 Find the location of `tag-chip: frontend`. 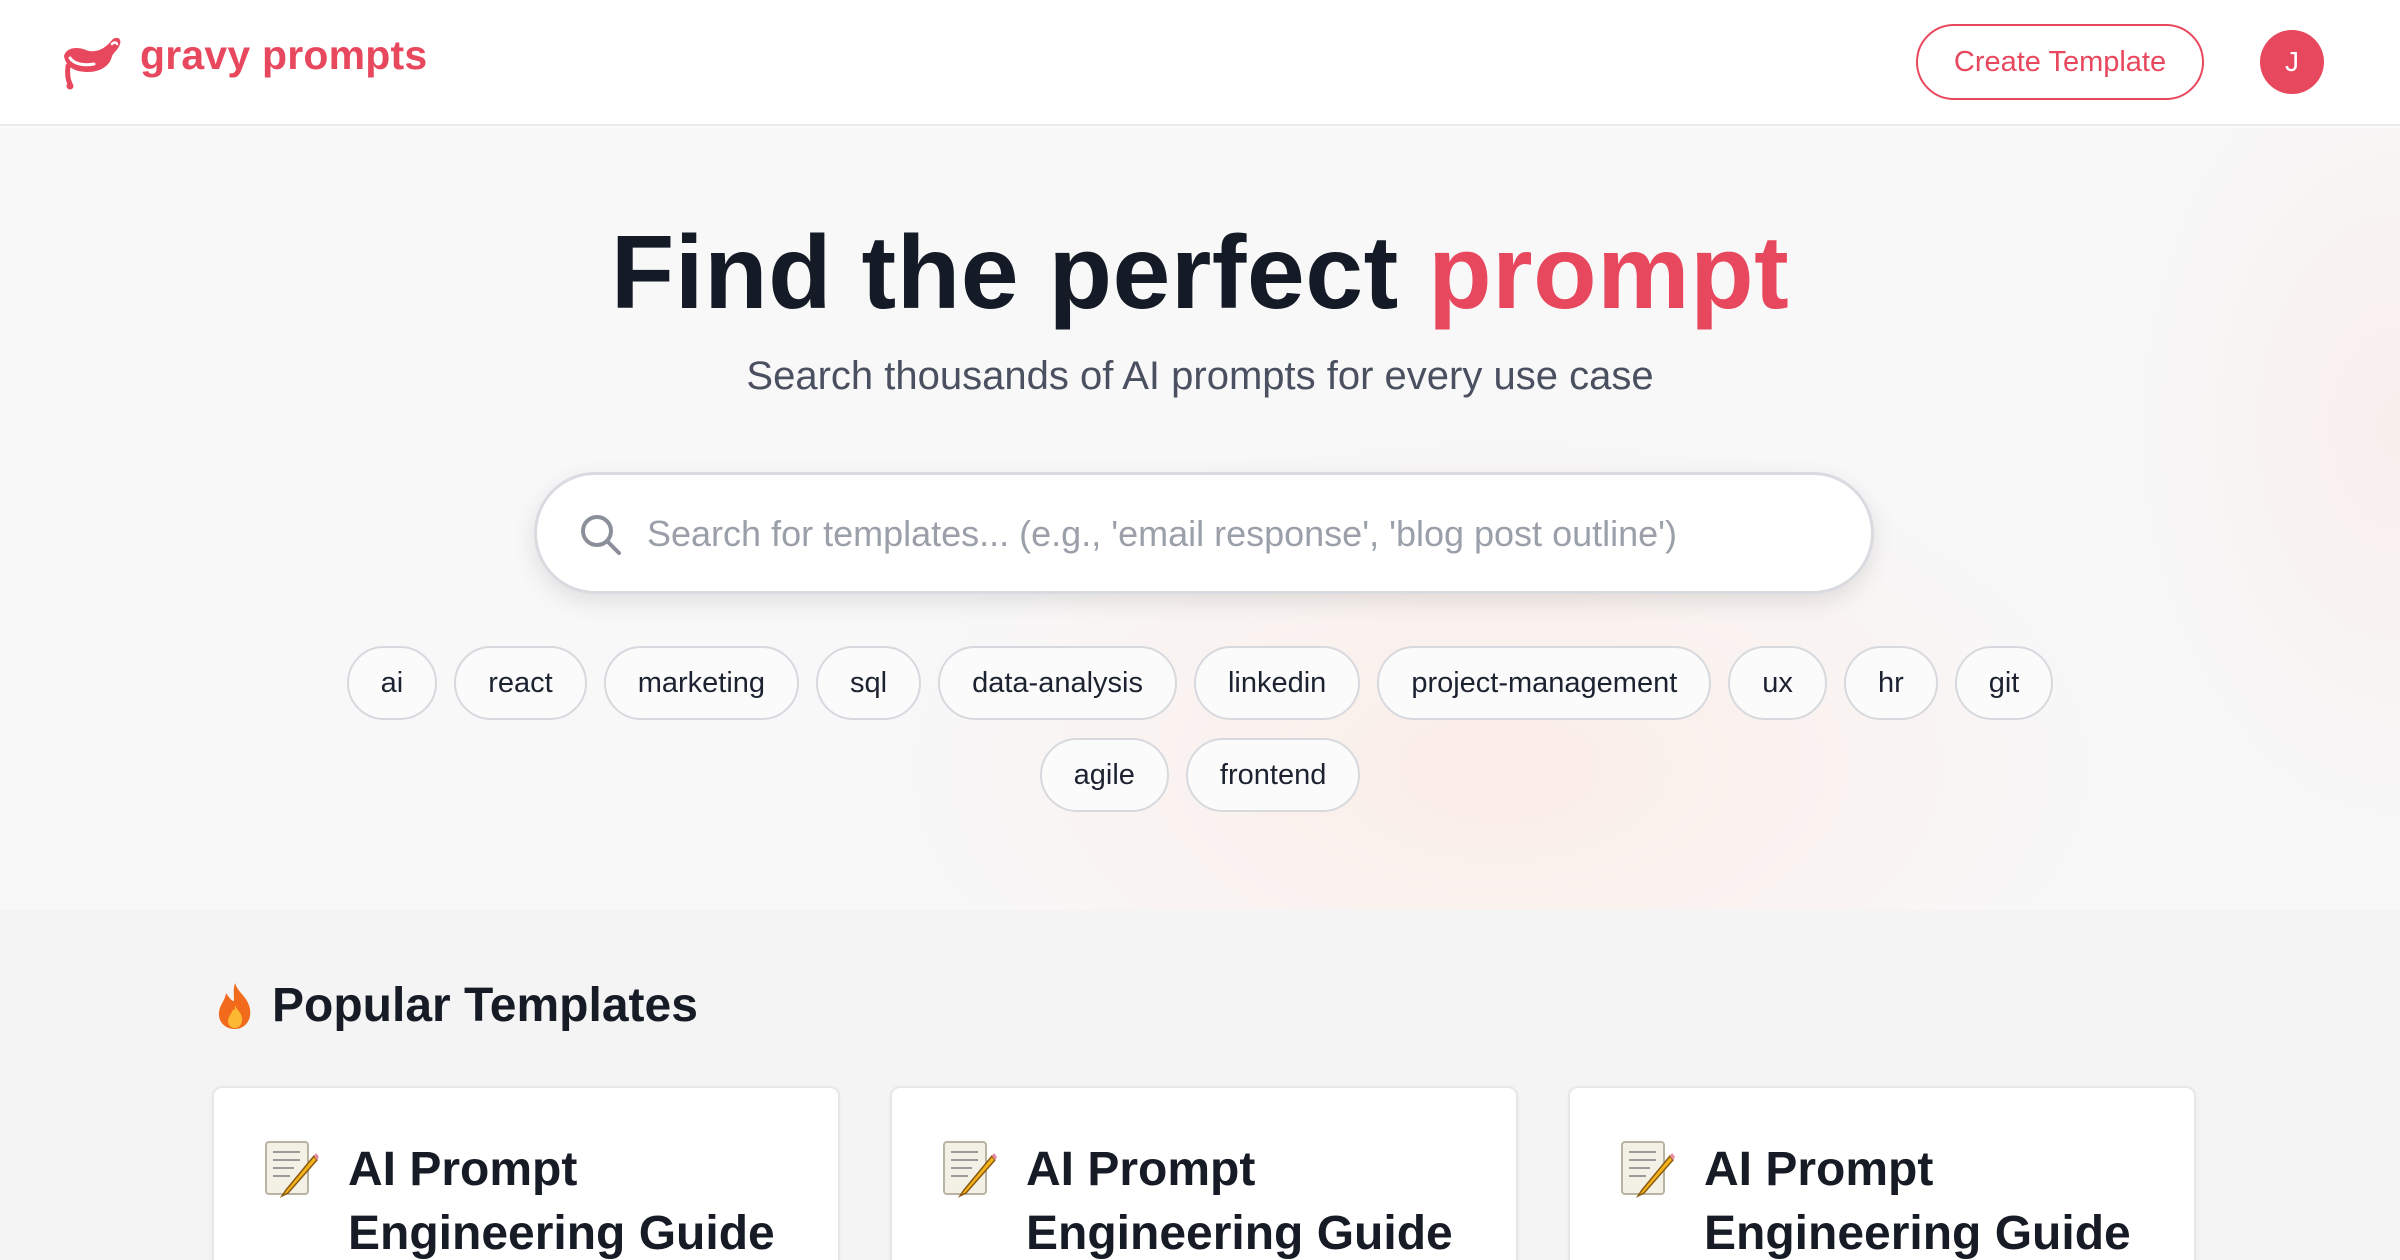

tag-chip: frontend is located at coordinates (1273, 775).